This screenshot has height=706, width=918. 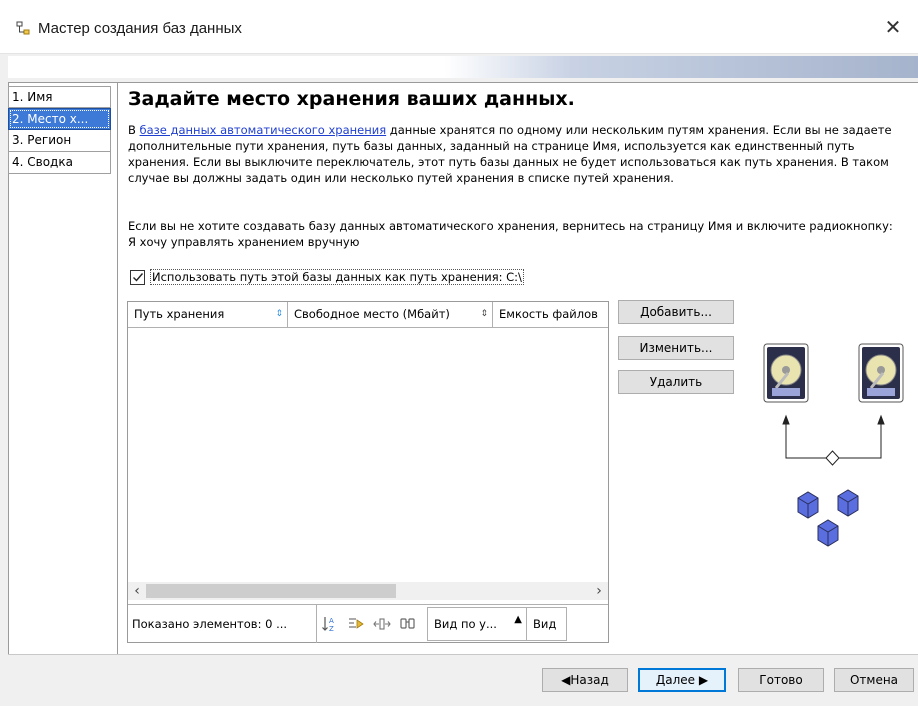 I want to click on svg-text: Z, so click(x=331, y=629).